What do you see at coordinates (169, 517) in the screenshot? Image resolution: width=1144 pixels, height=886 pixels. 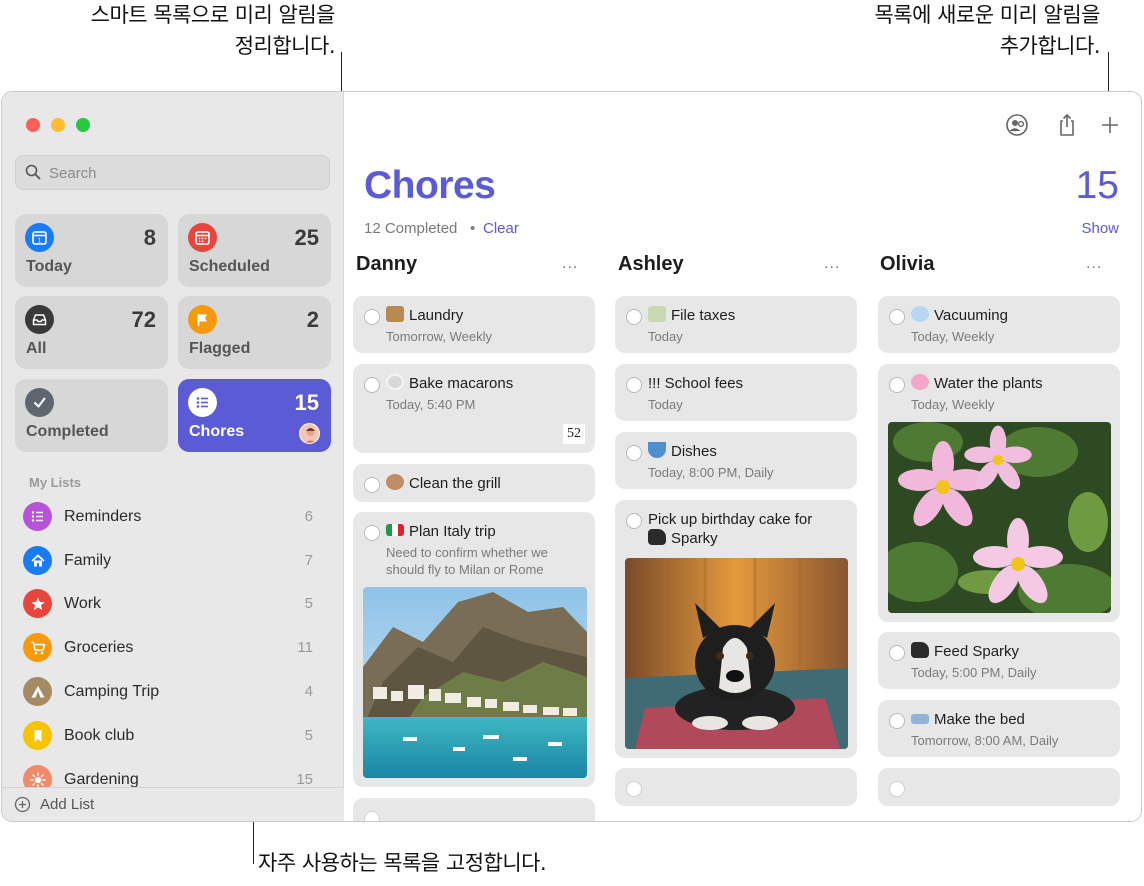 I see `list-item-reminders: Reminders 6` at bounding box center [169, 517].